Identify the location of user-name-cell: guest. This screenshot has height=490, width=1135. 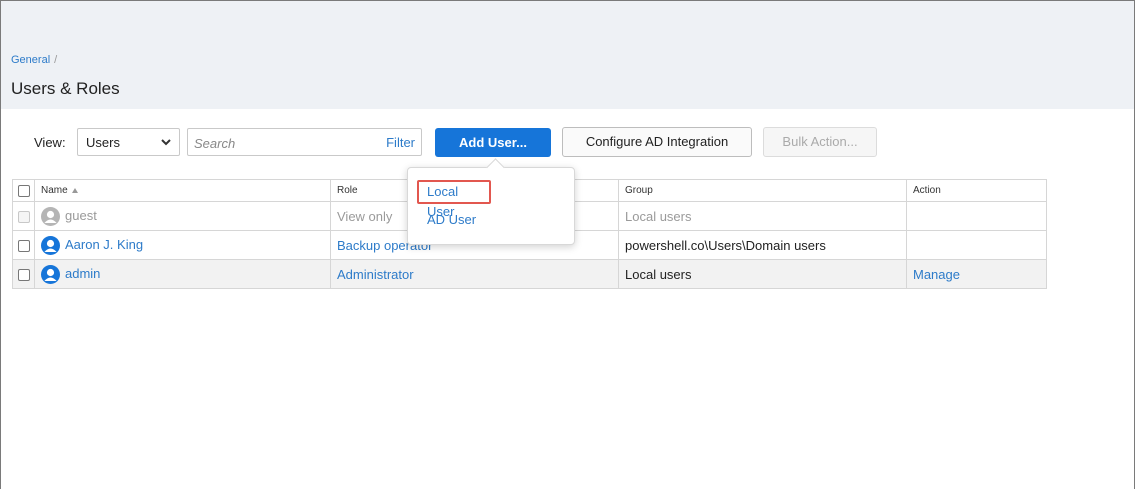
(182, 216).